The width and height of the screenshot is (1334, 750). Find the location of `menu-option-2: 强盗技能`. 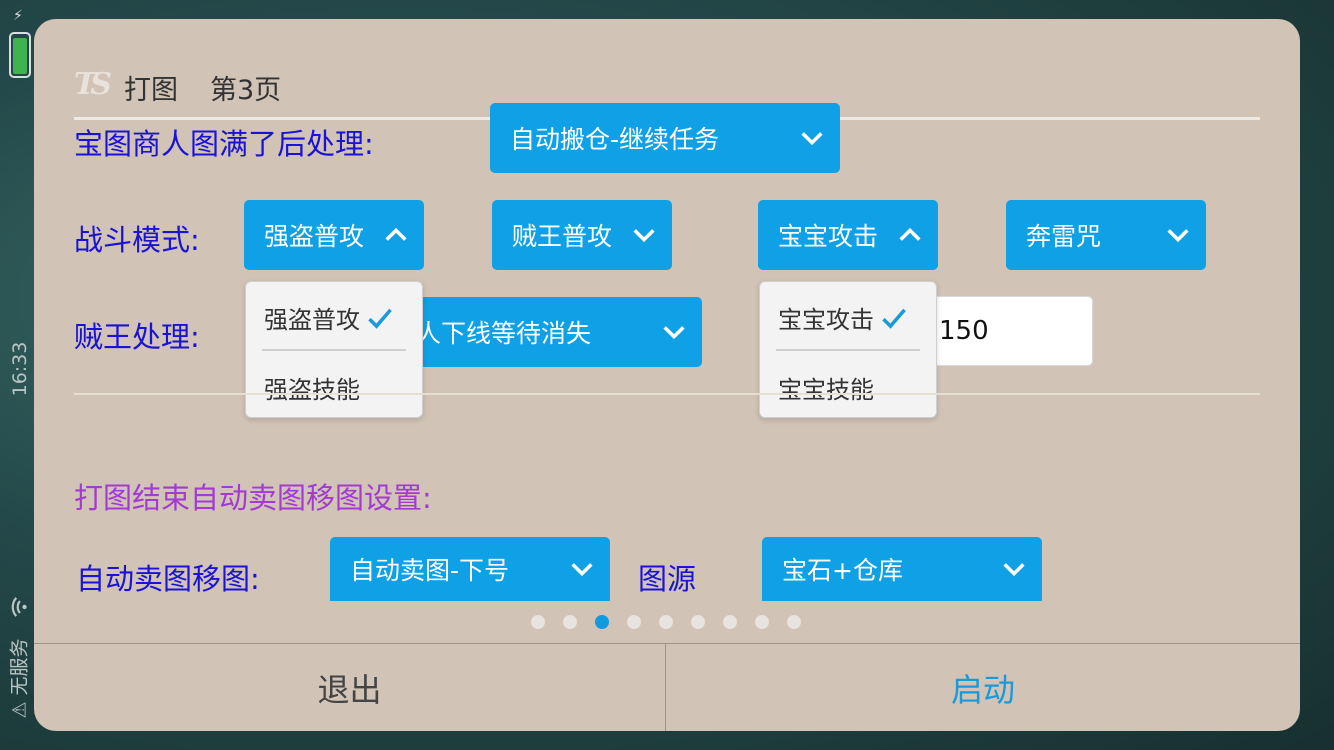

menu-option-2: 强盗技能 is located at coordinates (312, 387).